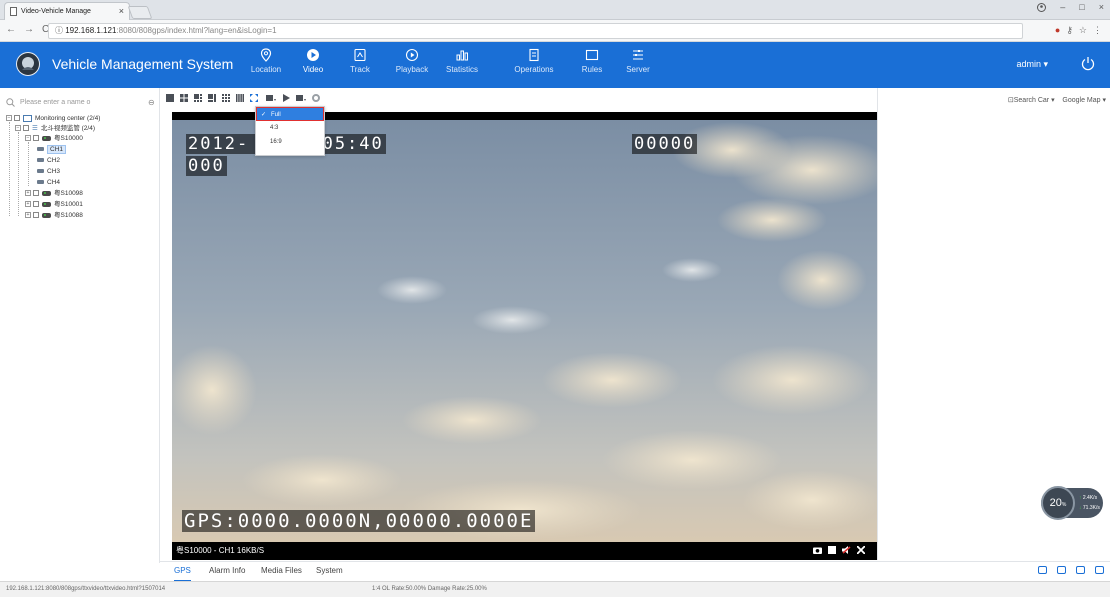 The width and height of the screenshot is (1110, 597). Describe the element at coordinates (1089, 508) in the screenshot. I see `download-rate: ↓ 71.3K/s` at that location.